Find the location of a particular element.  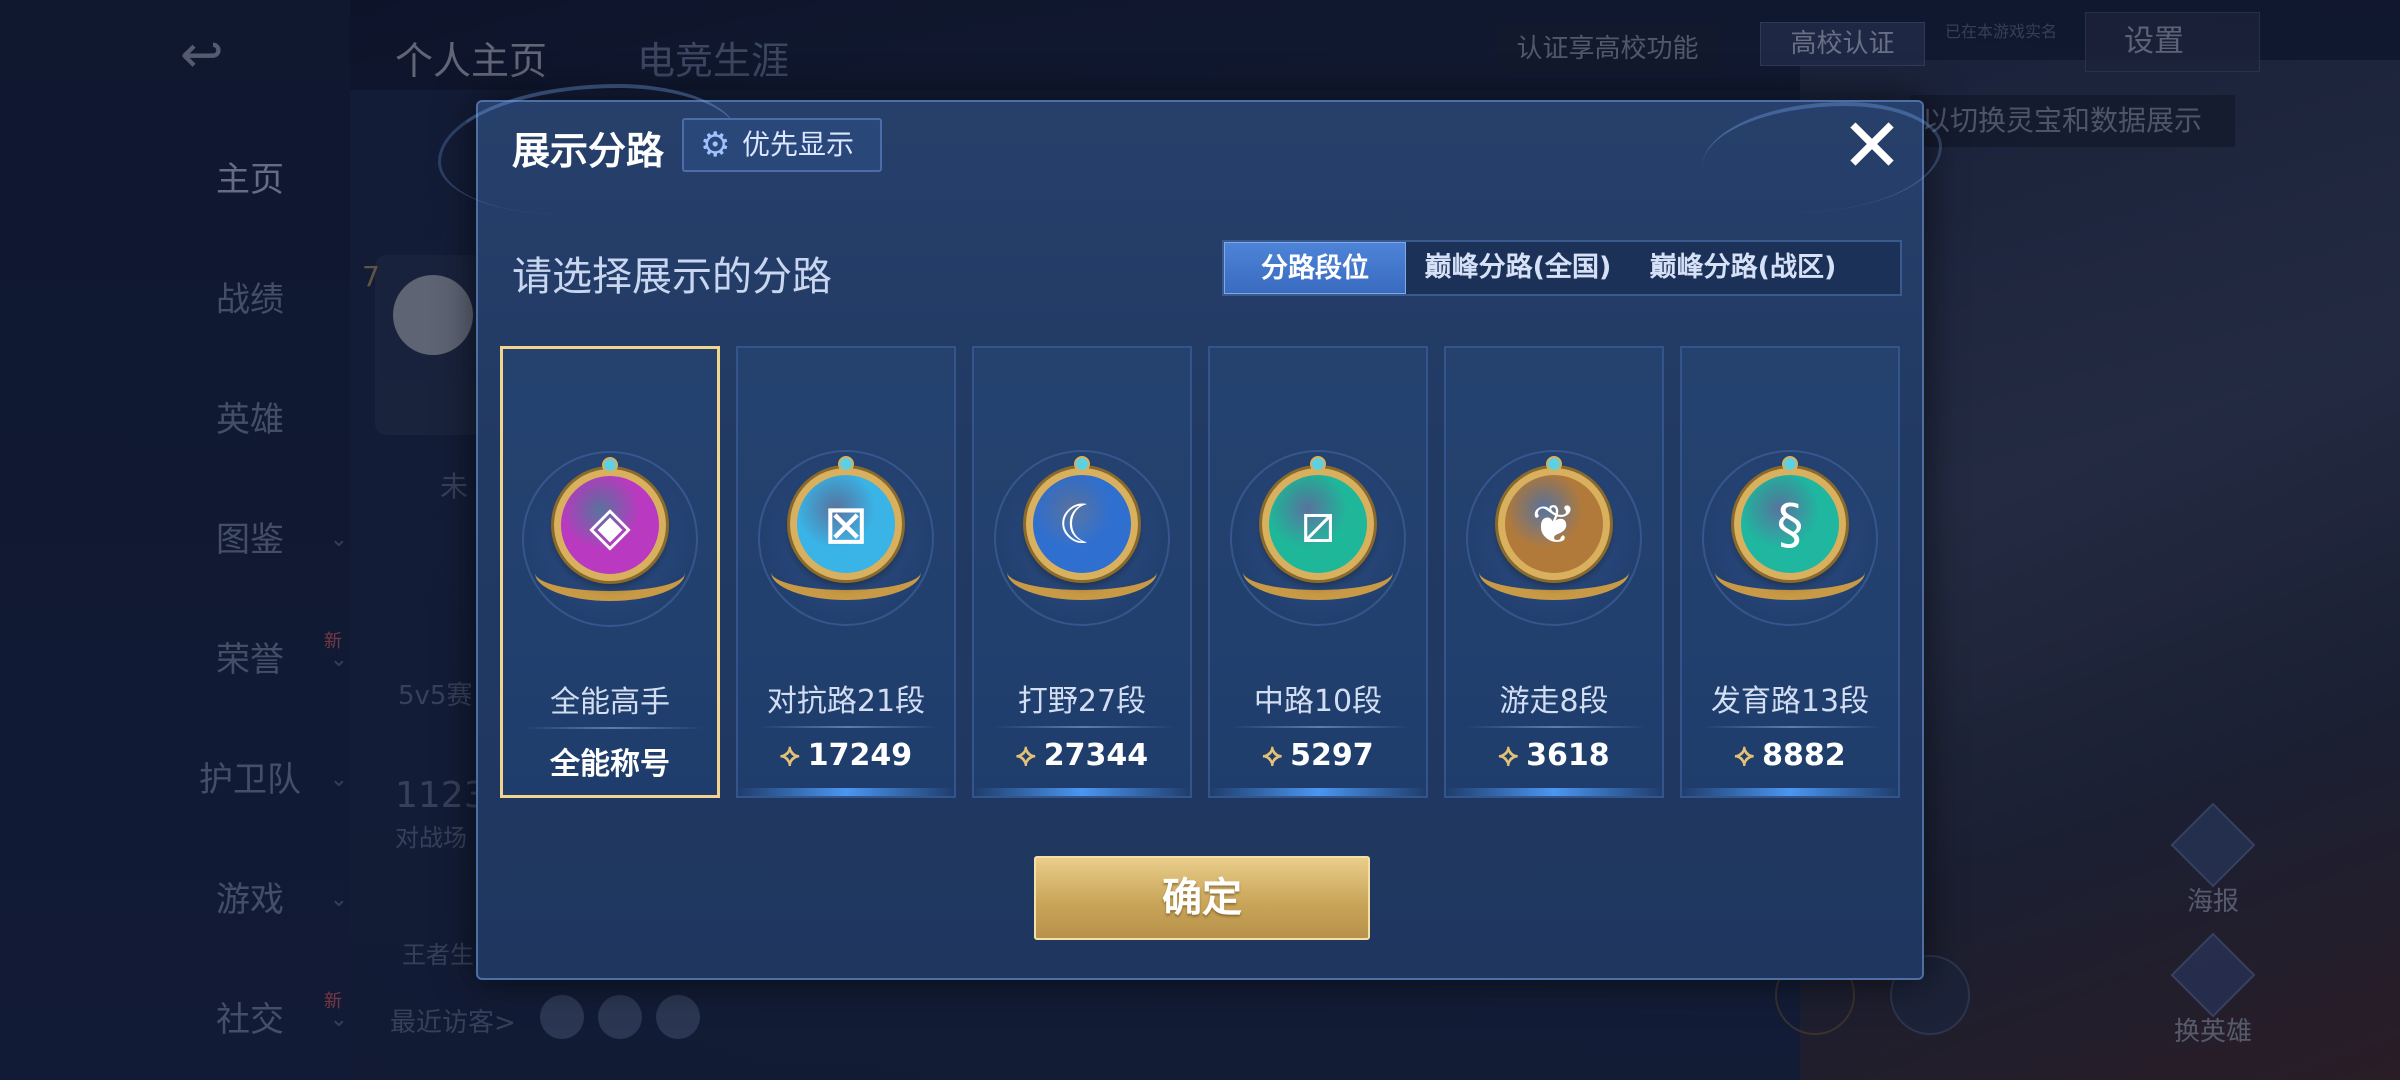

lane-emblem-icon: ☾ is located at coordinates (1082, 524).